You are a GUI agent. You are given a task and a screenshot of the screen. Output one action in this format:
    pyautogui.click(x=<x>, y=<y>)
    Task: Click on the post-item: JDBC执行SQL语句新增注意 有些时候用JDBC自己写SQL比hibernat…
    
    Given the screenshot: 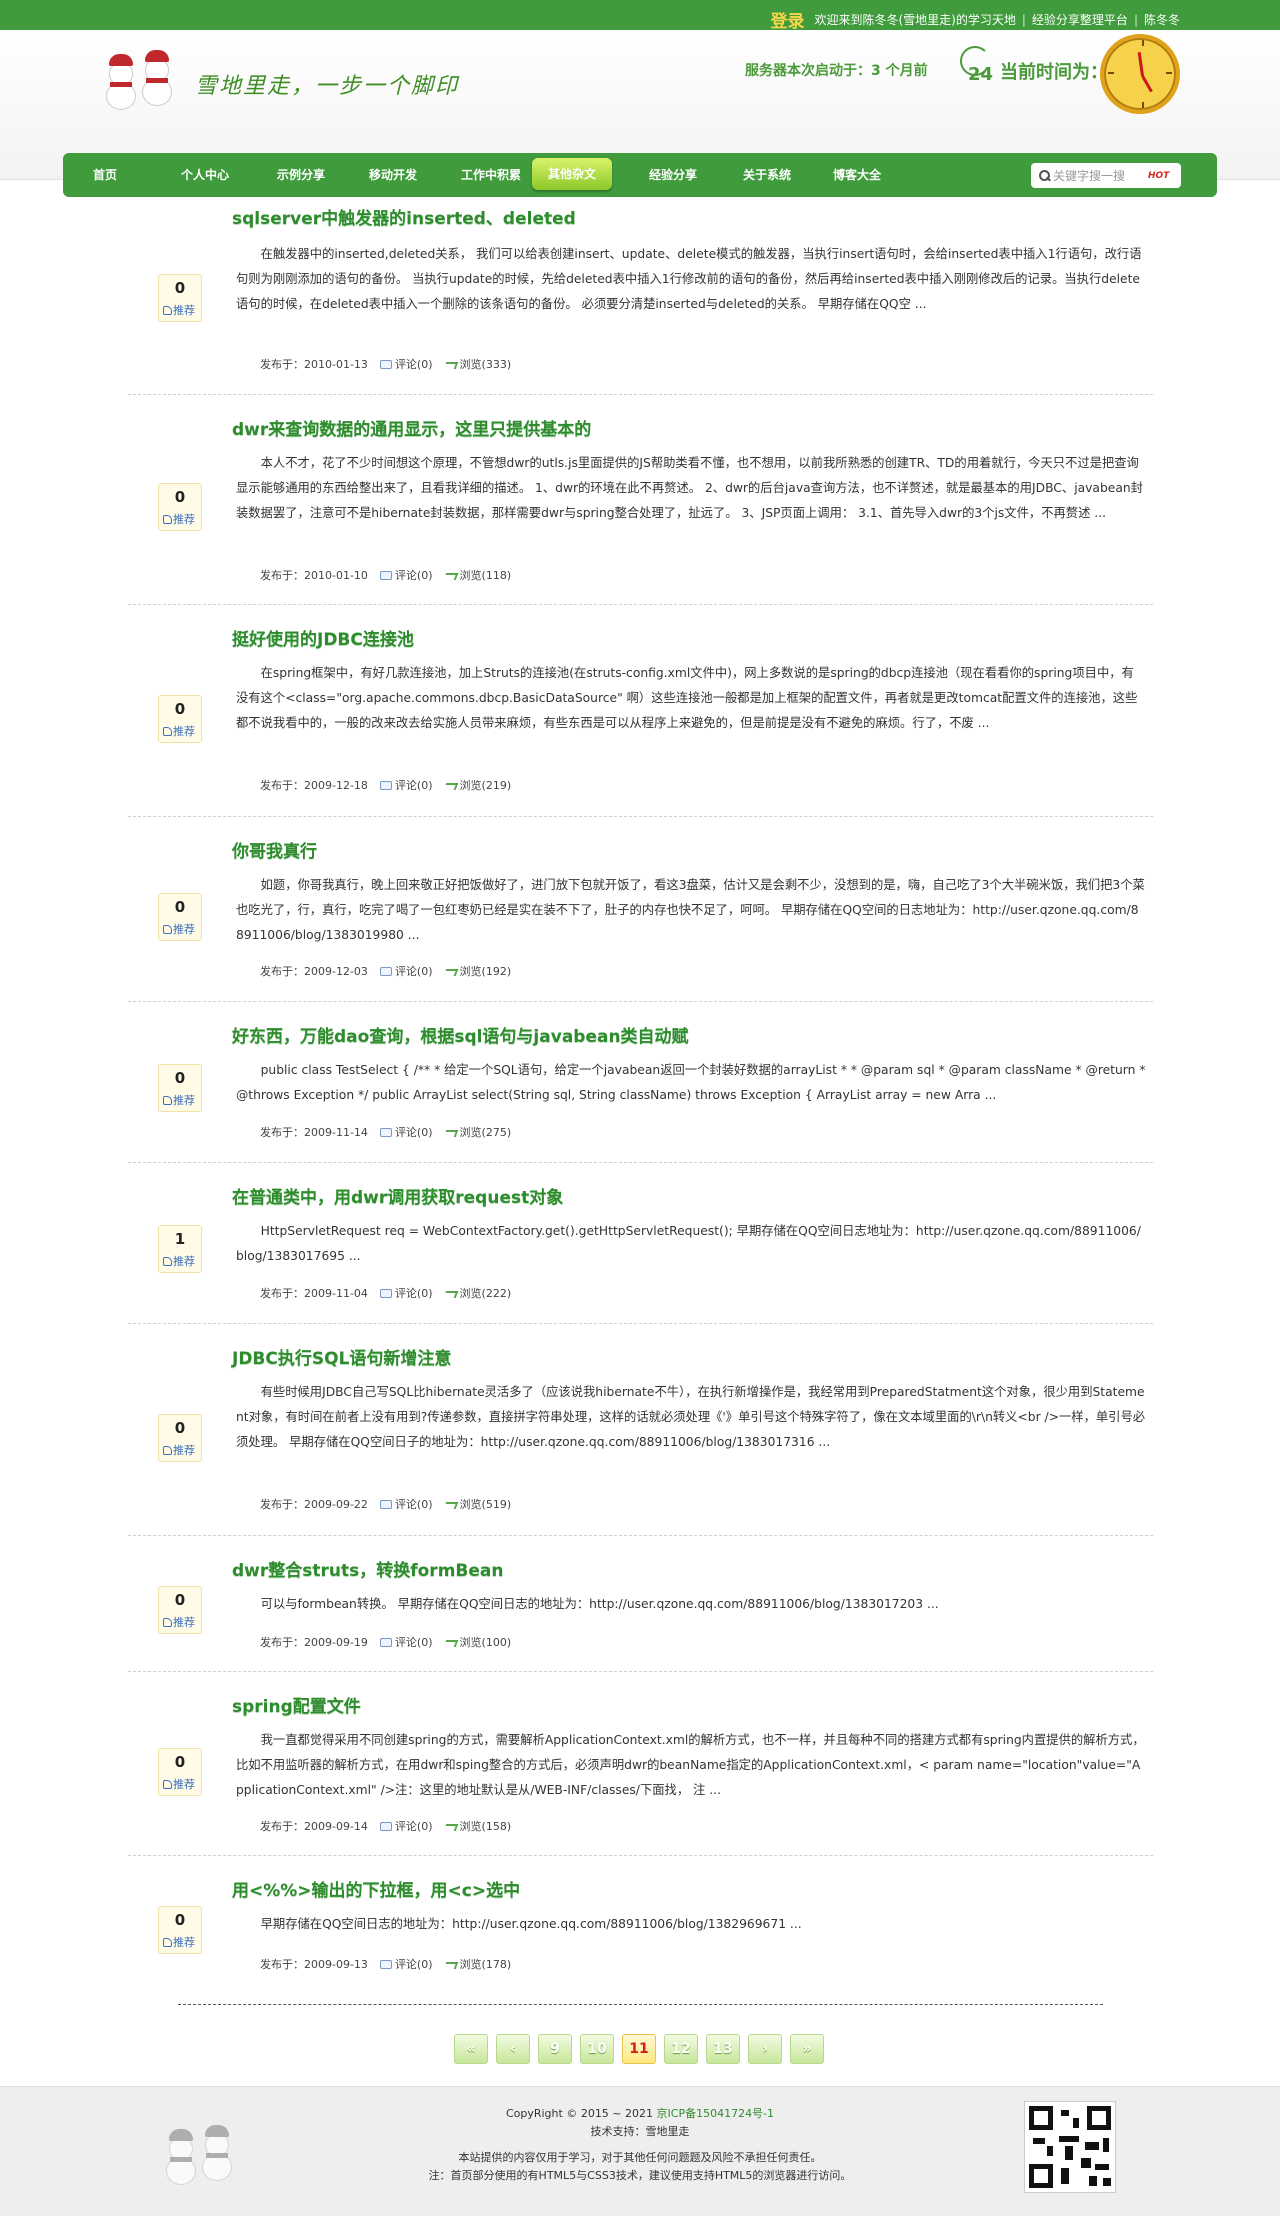 What is the action you would take?
    pyautogui.click(x=640, y=1430)
    